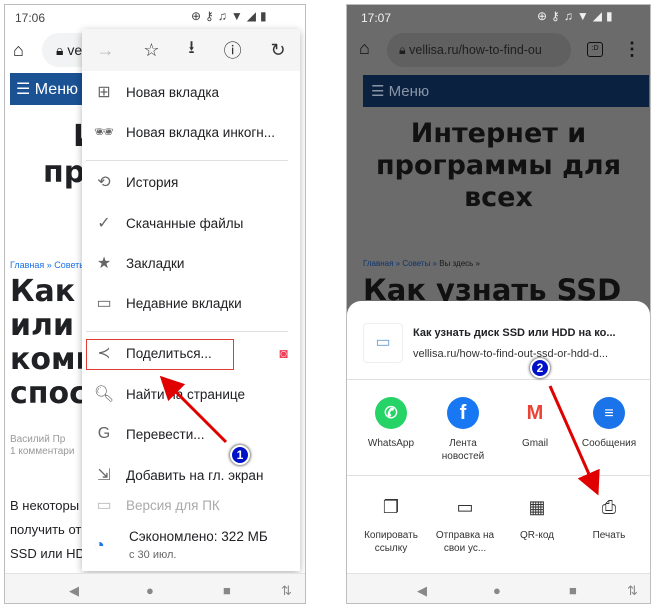 The width and height of the screenshot is (653, 608). I want to click on menu-item-find: 🔍︎ Найти на странице, so click(191, 394).